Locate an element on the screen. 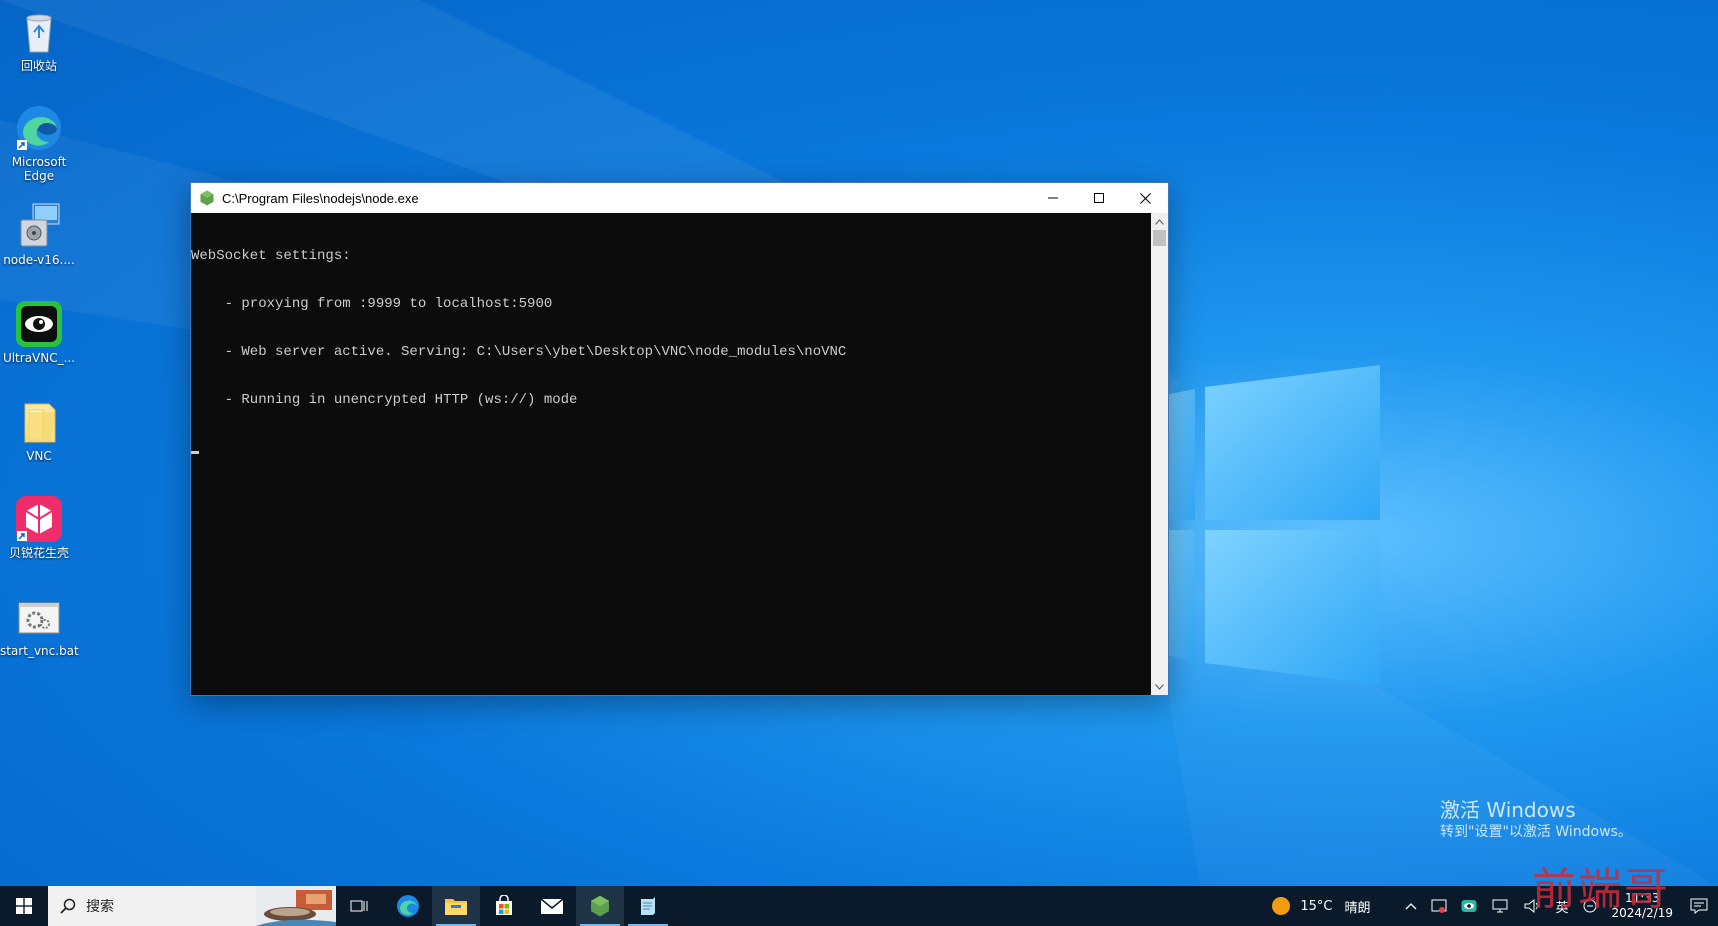  taskbar: 搜索 15°C 晴朗 英 11:33 2024/2/19 is located at coordinates (859, 906).